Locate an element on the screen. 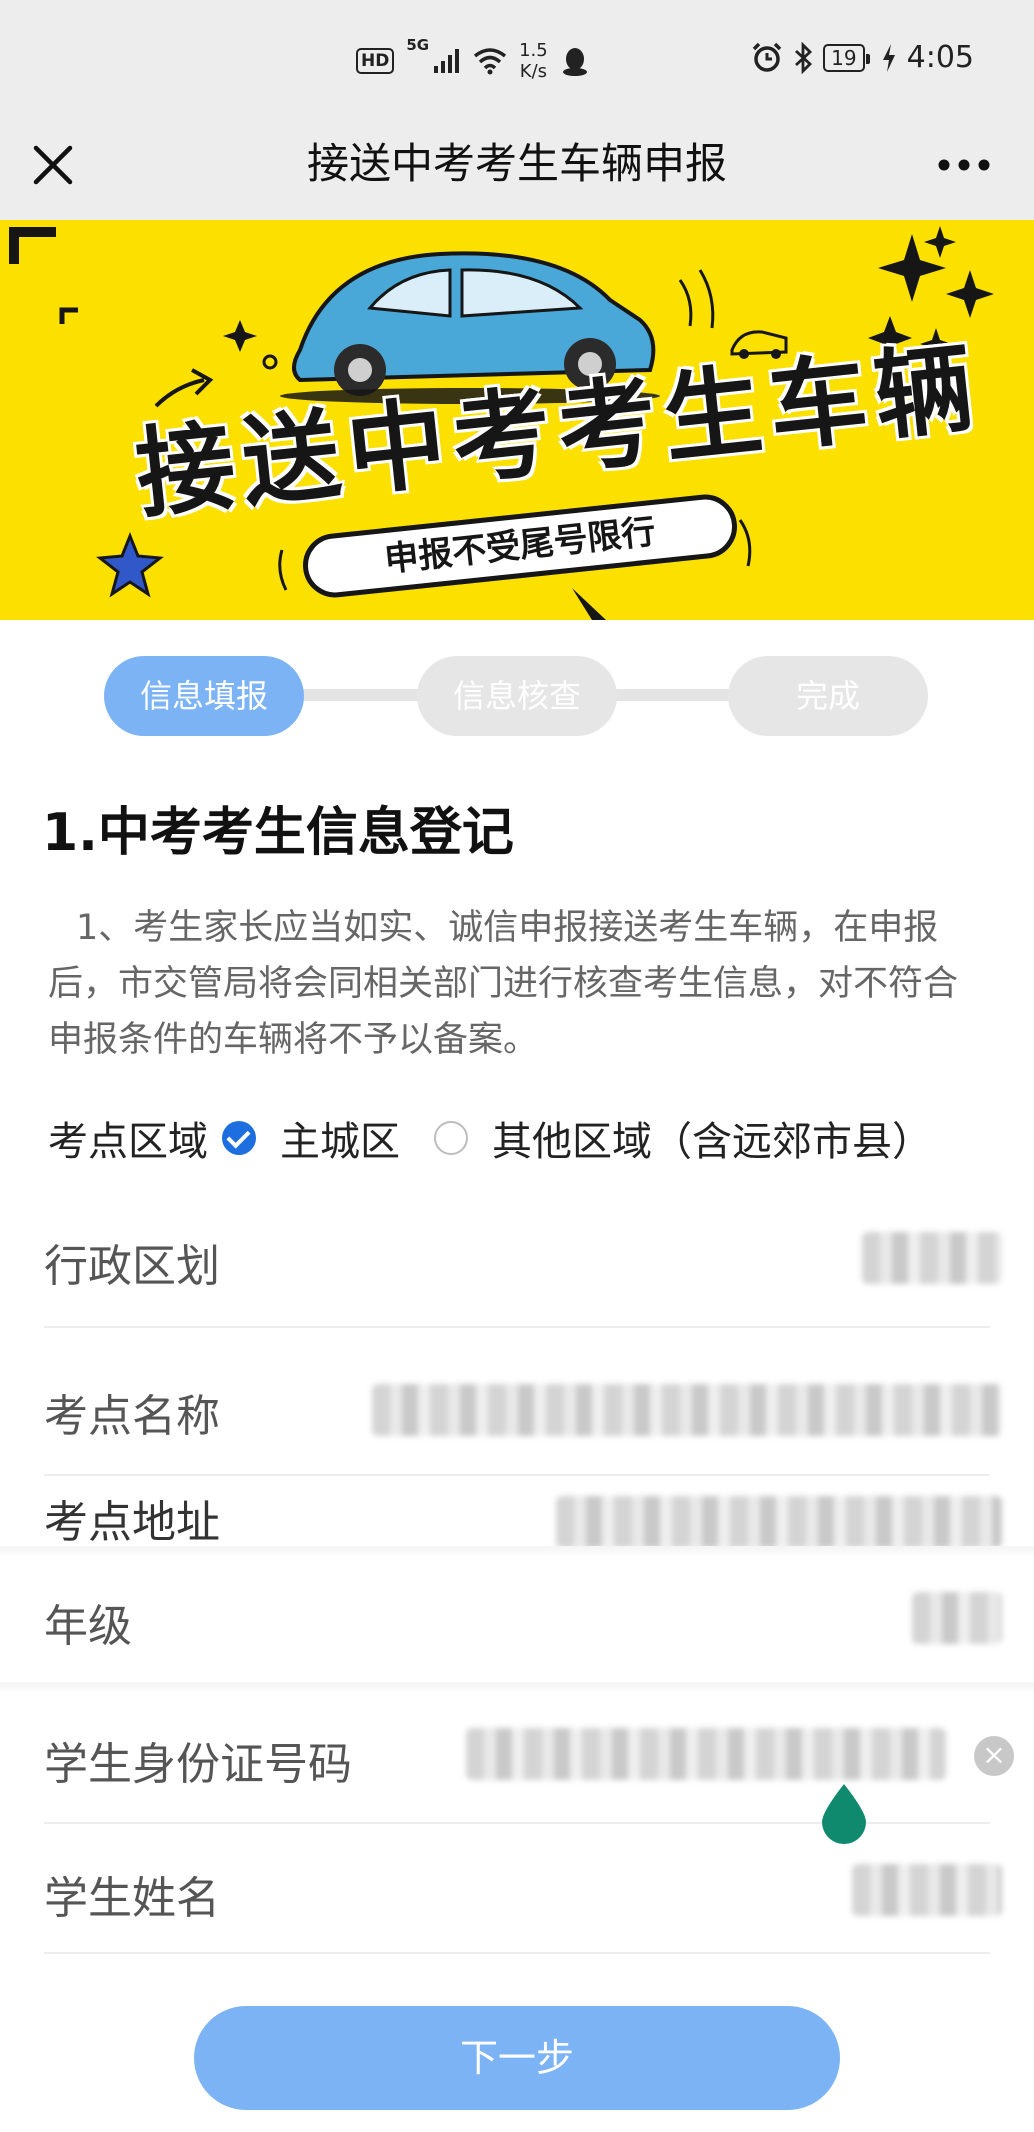 Image resolution: width=1034 pixels, height=2132 pixels. radio-main-city-label: 主城区 is located at coordinates (340, 1138).